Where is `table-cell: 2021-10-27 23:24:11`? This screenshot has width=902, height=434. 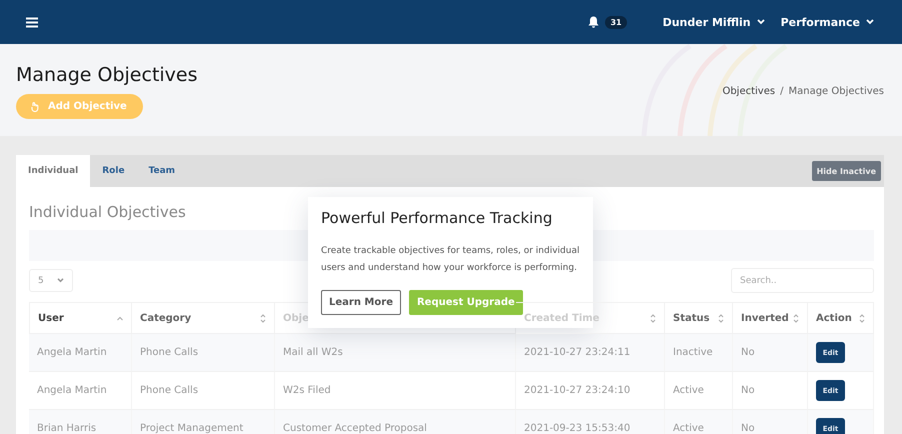
table-cell: 2021-10-27 23:24:11 is located at coordinates (590, 353).